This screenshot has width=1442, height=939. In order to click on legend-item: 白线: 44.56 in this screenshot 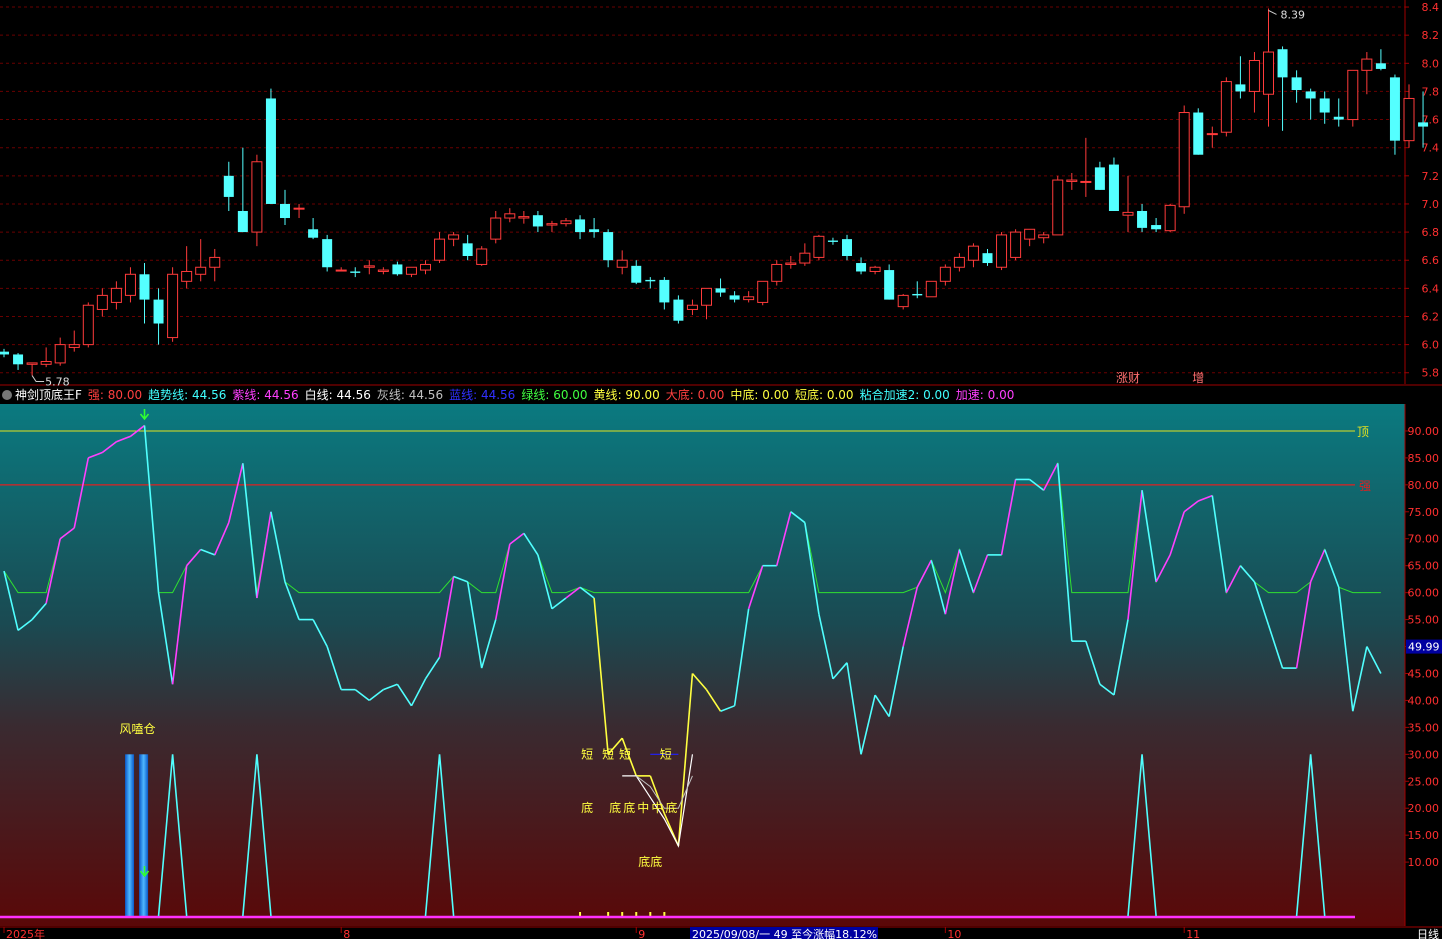, I will do `click(338, 395)`.